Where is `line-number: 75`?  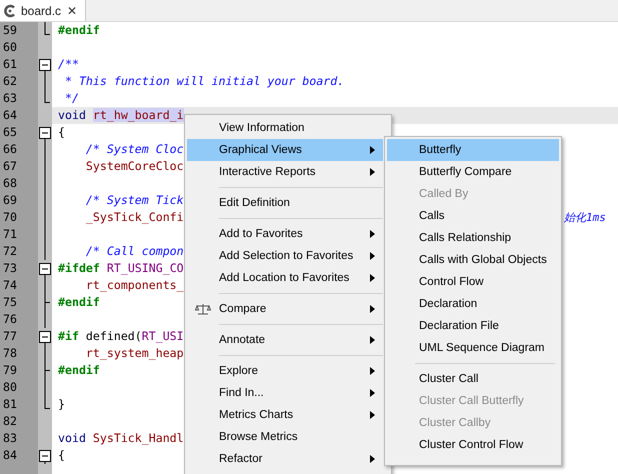
line-number: 75 is located at coordinates (10, 302).